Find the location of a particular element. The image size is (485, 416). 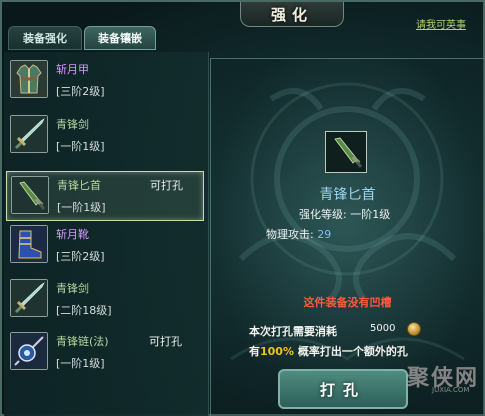

watermark-url: JUXIA.COM is located at coordinates (451, 390).